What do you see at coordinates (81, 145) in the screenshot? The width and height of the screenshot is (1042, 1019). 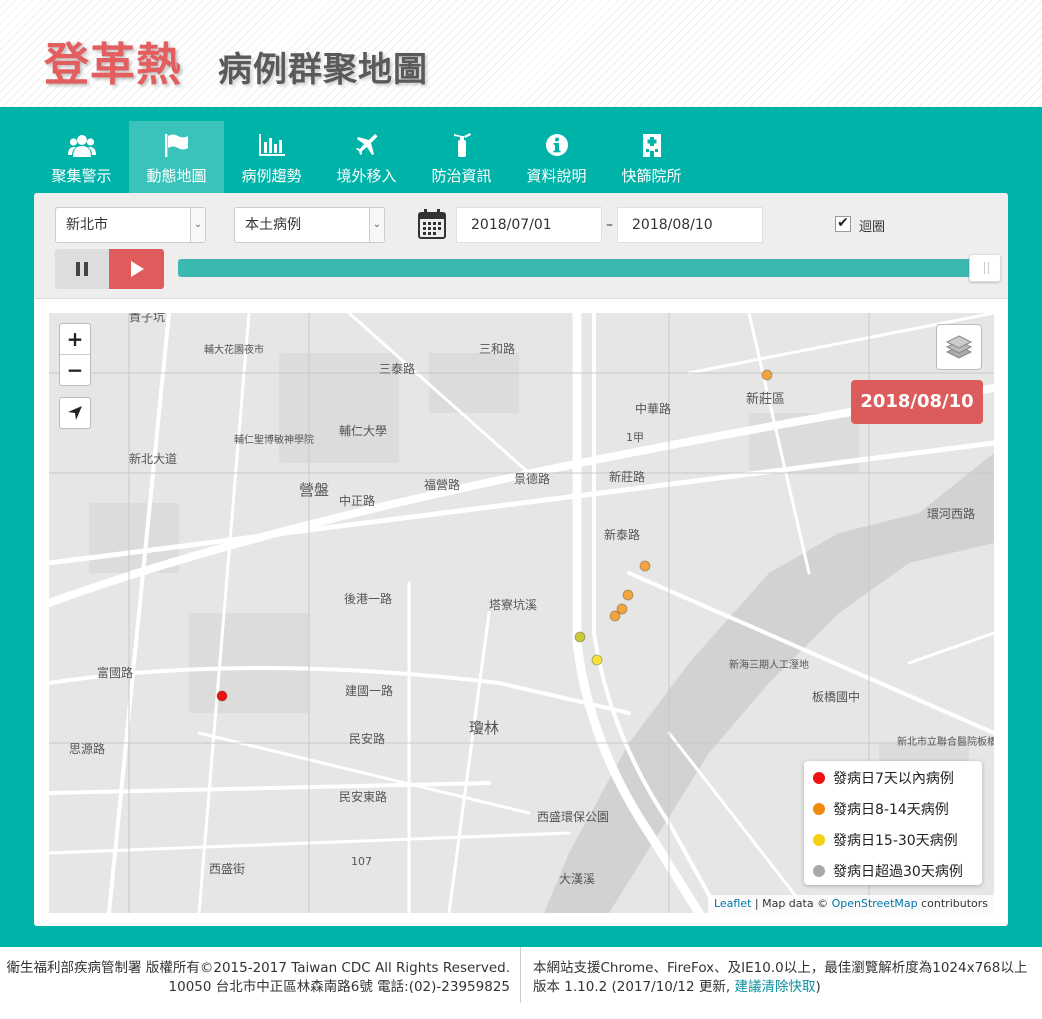 I see `users-icon` at bounding box center [81, 145].